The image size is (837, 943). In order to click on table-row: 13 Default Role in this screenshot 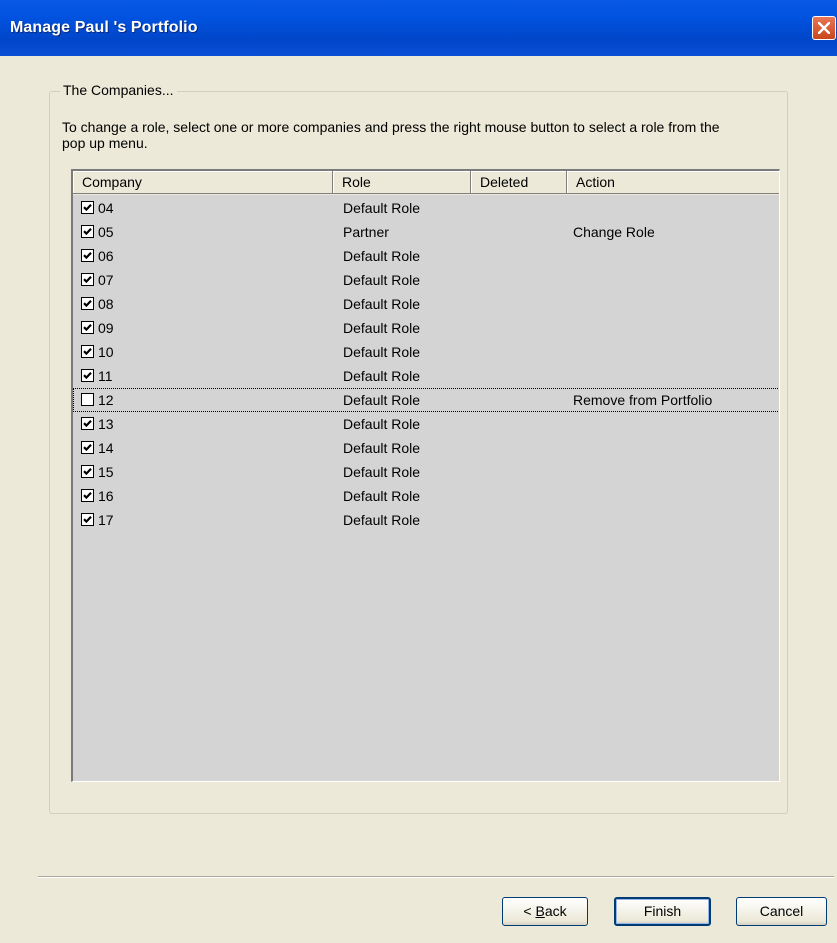, I will do `click(426, 424)`.